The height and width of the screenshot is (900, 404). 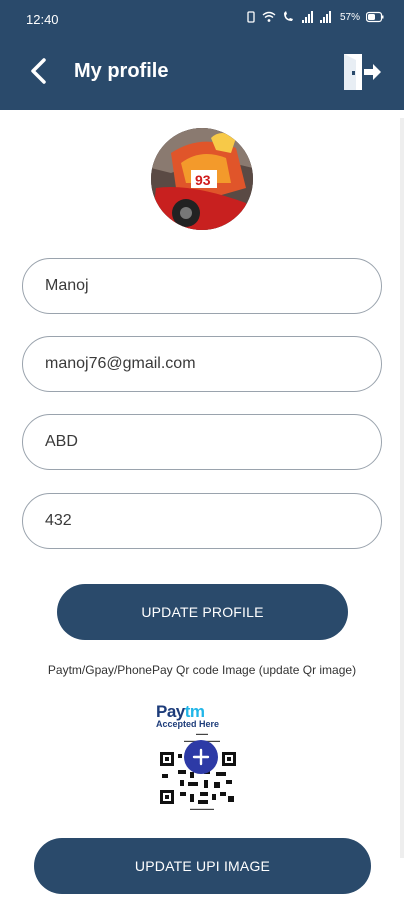 What do you see at coordinates (120, 363) in the screenshot?
I see `email-field-value: manoj76@gmail.com` at bounding box center [120, 363].